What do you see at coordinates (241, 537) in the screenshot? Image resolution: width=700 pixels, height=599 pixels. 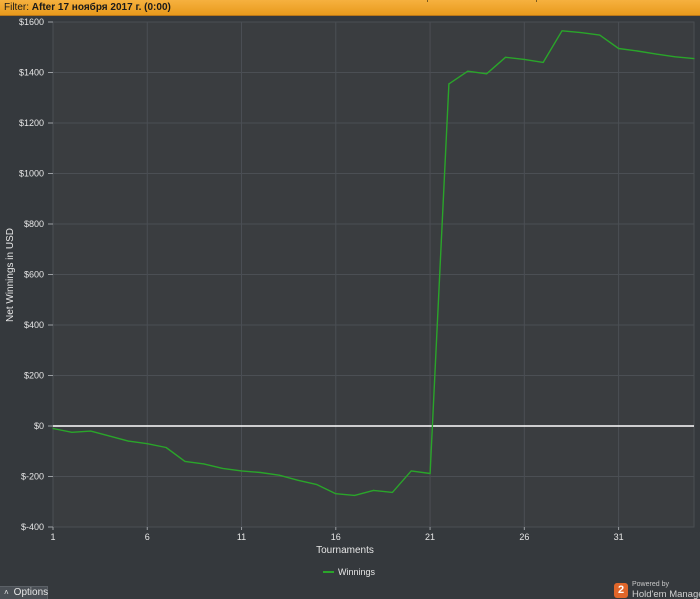 I see `x-tick-label: 11` at bounding box center [241, 537].